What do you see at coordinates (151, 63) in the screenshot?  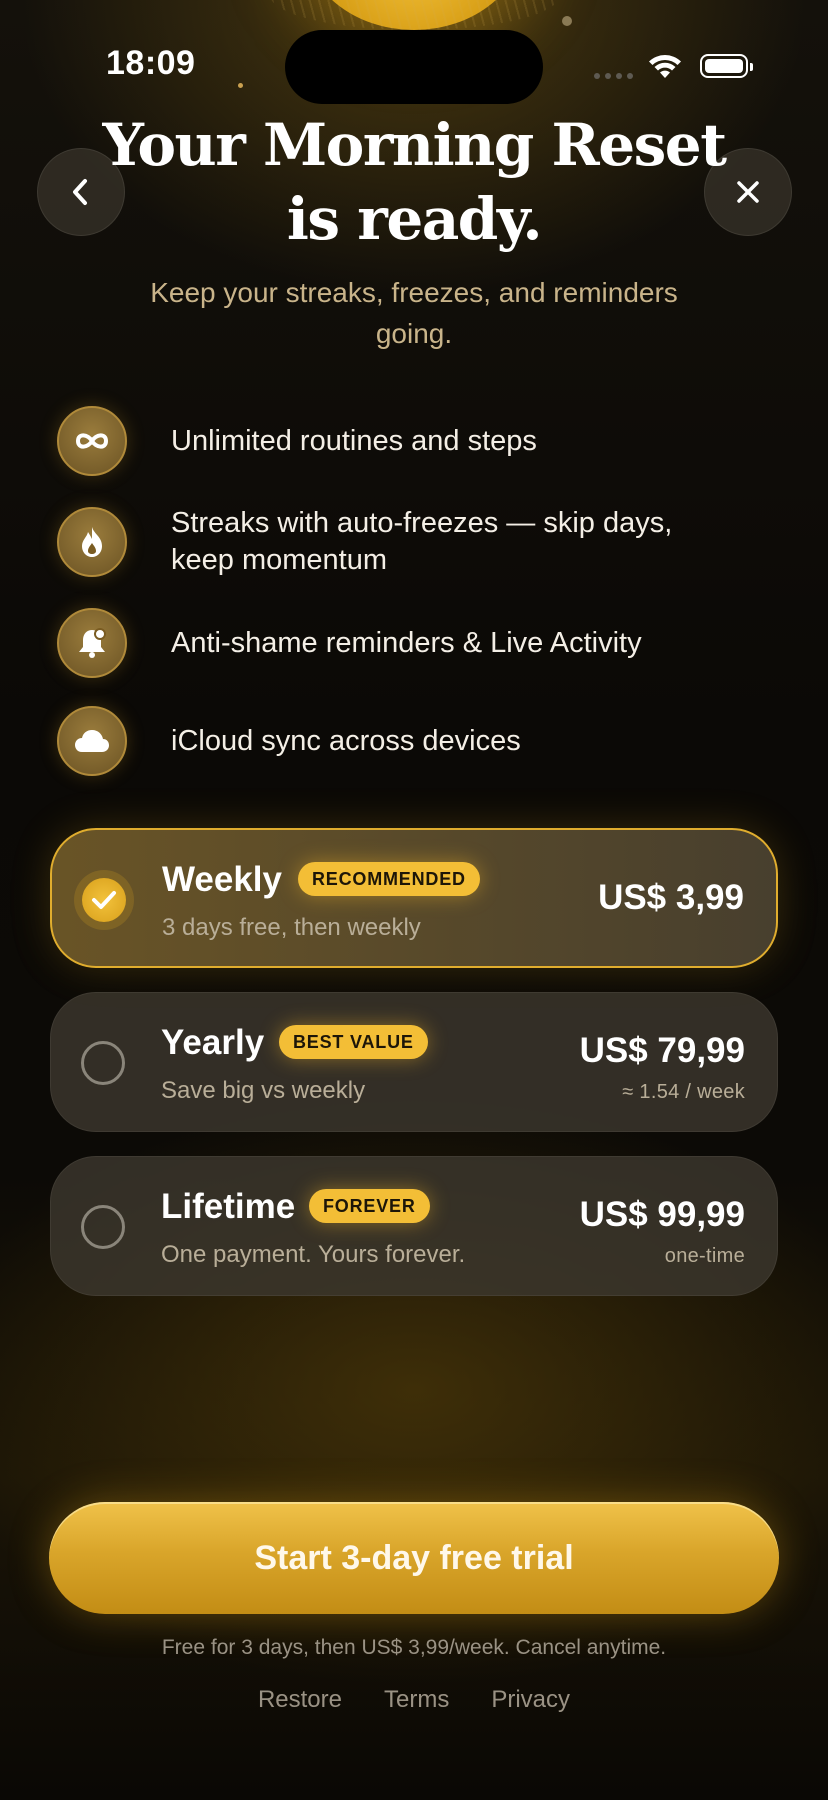 I see `status-time: 18:09` at bounding box center [151, 63].